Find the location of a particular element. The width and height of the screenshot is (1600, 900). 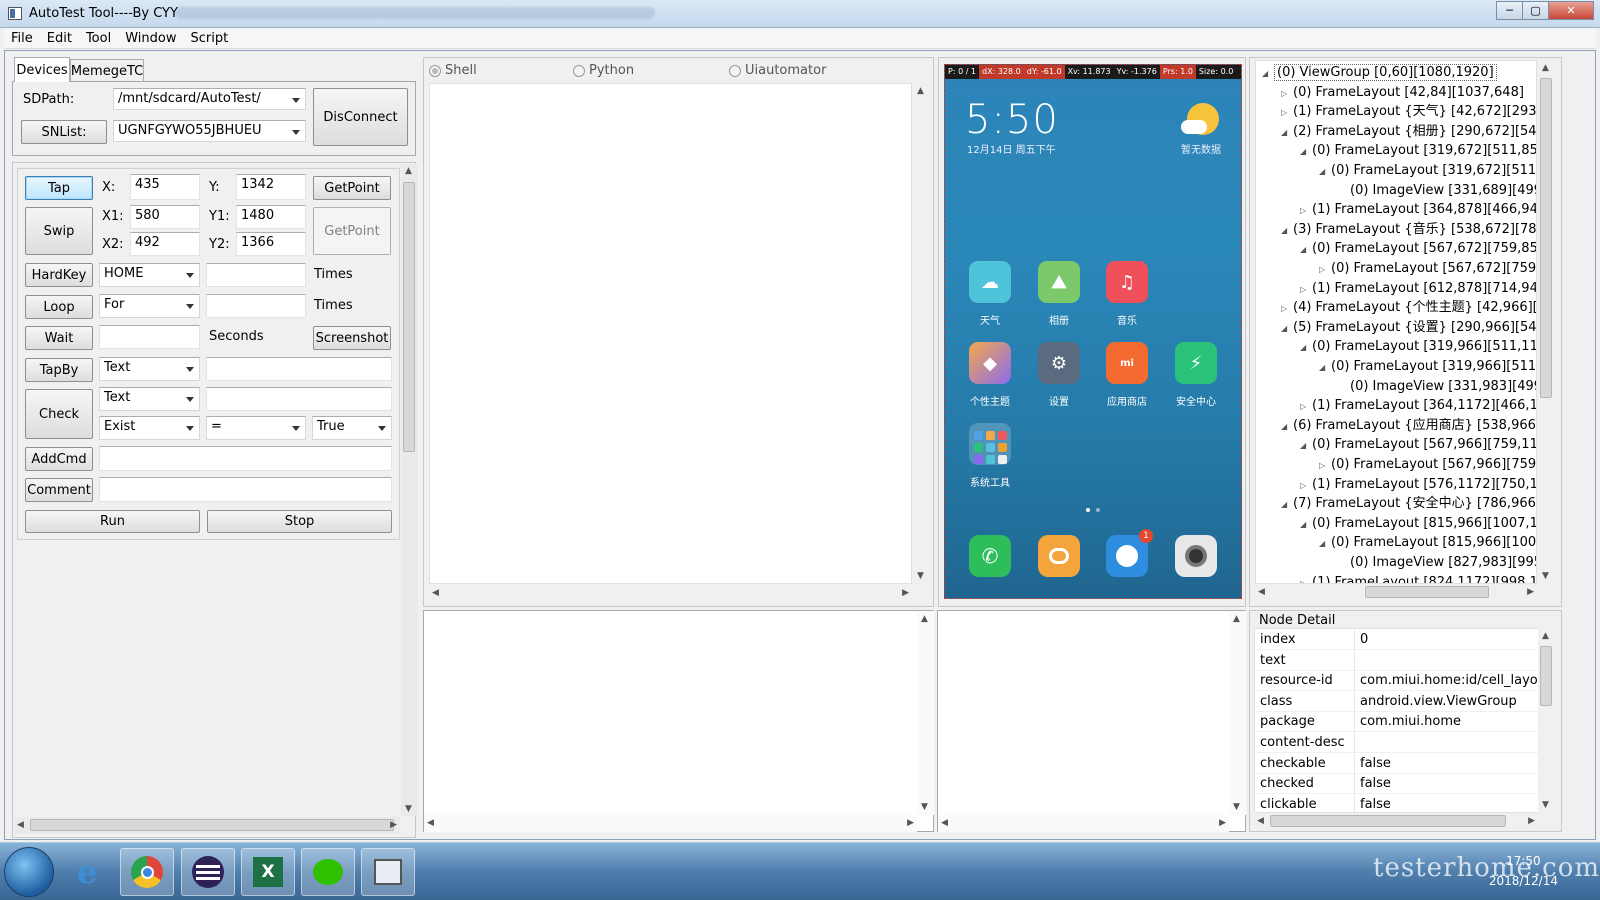

tree-node: ▷(1) FrameLayout {天气} [42,672][293,942] is located at coordinates (1408, 112).